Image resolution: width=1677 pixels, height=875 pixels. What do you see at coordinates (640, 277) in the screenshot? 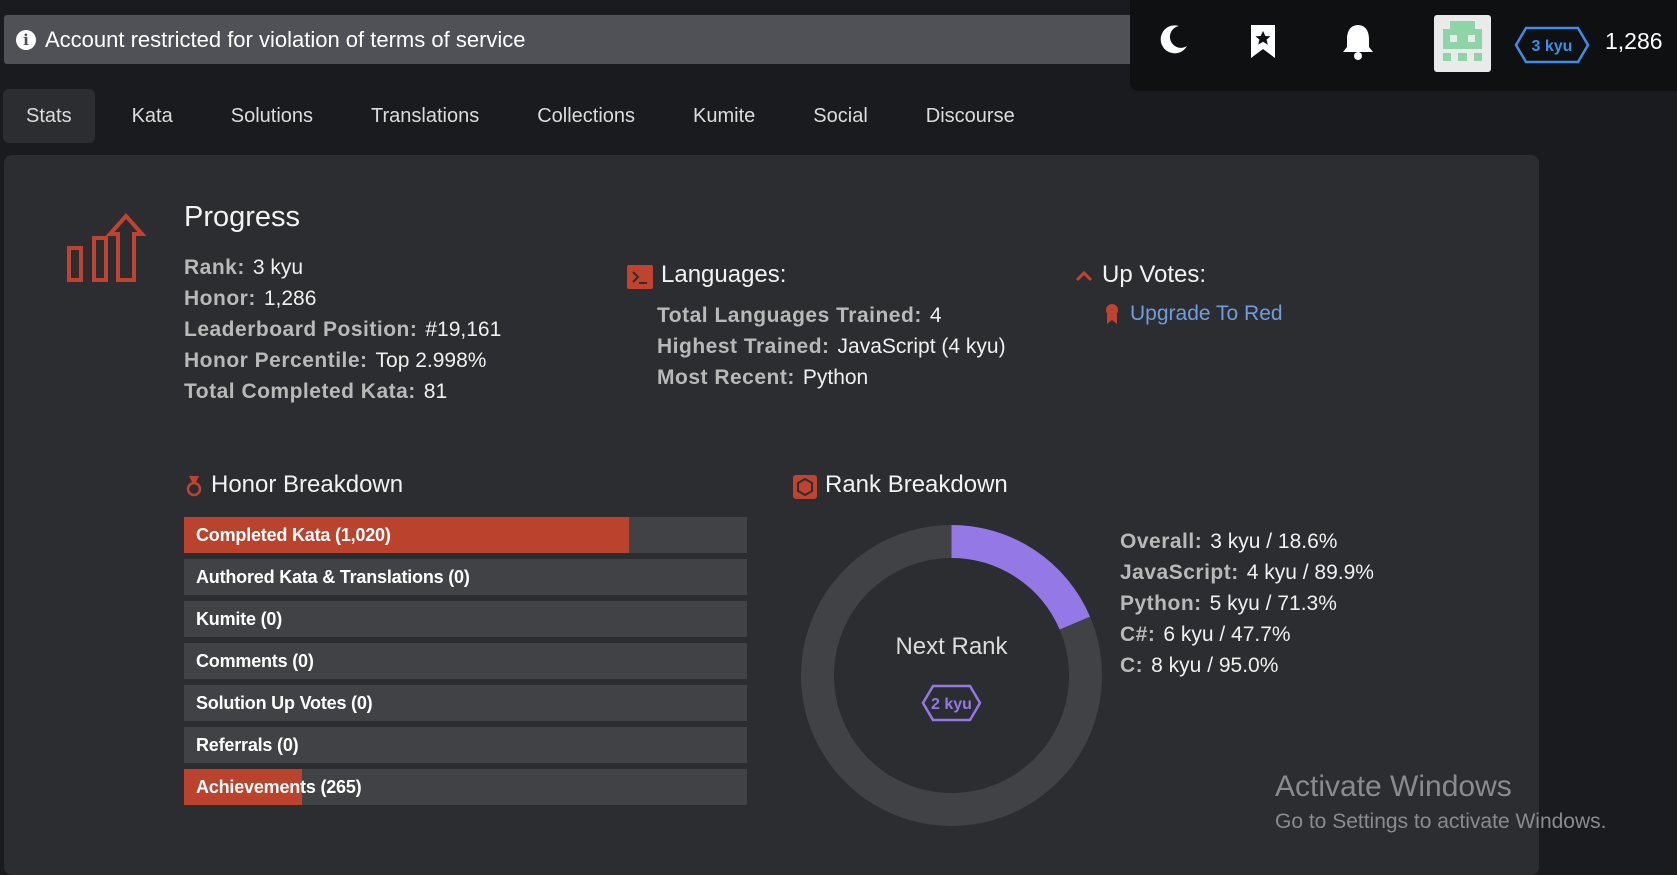
I see `terminal-icon` at bounding box center [640, 277].